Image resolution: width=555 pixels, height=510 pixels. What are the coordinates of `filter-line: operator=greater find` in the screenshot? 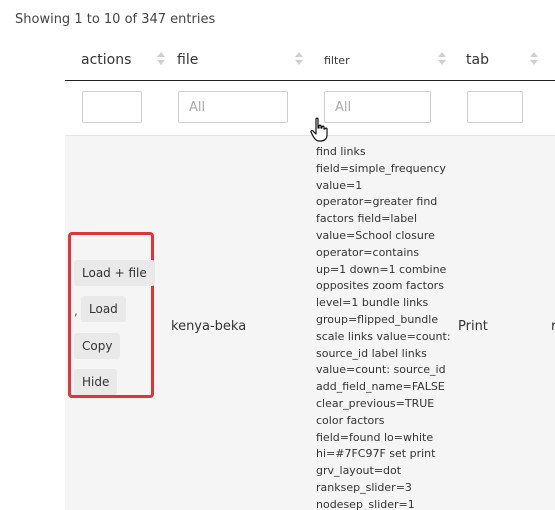 It's located at (377, 202).